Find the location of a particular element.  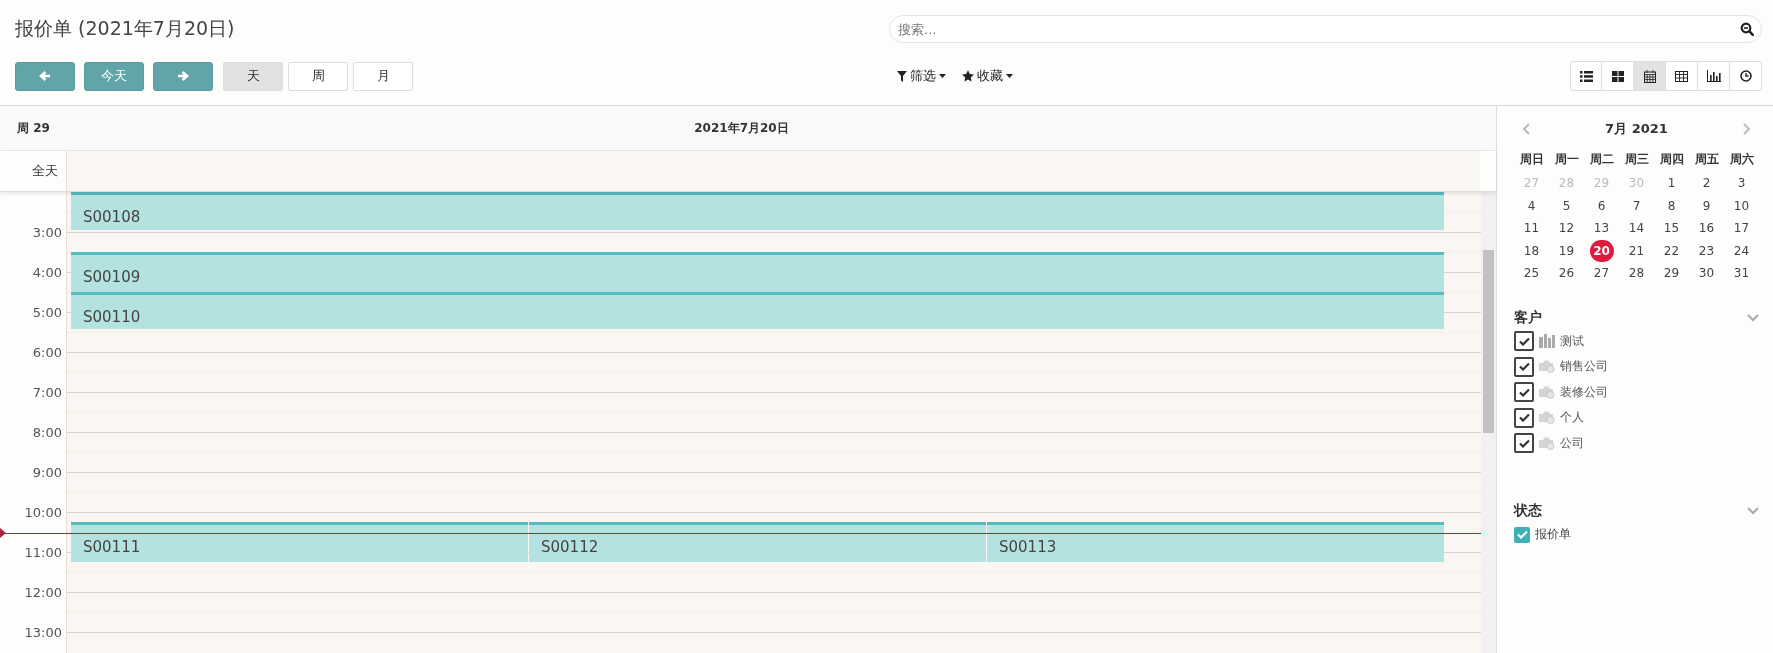

calendar-day: 13 is located at coordinates (1601, 228).